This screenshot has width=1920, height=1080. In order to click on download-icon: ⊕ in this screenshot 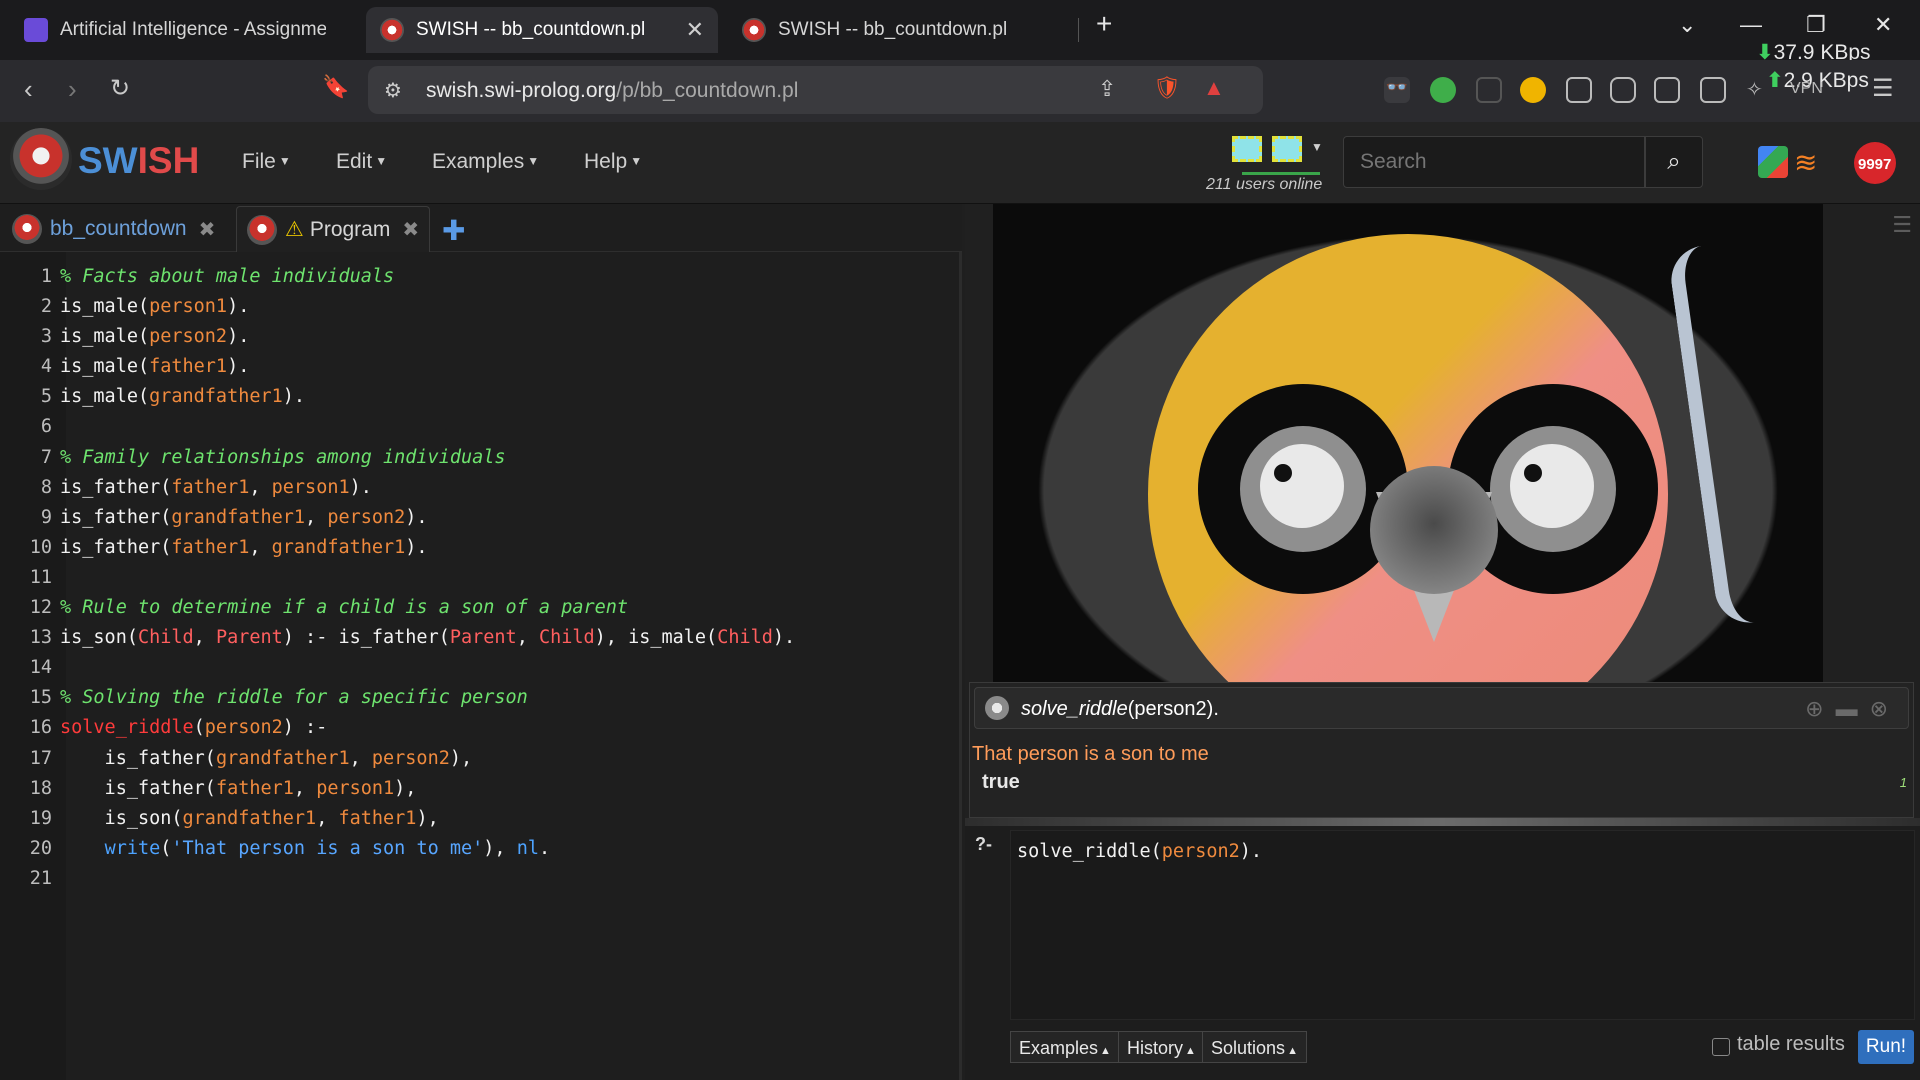, I will do `click(1820, 708)`.